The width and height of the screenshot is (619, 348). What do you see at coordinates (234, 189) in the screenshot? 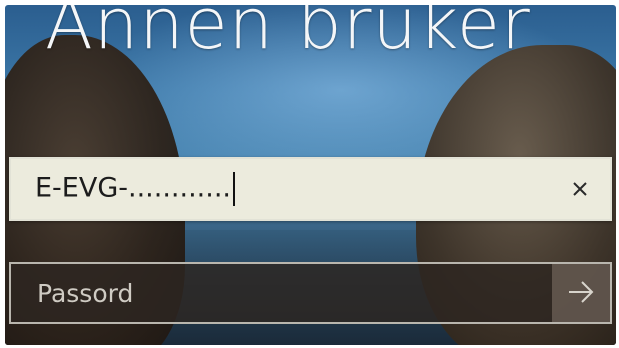
I see `text-caret` at bounding box center [234, 189].